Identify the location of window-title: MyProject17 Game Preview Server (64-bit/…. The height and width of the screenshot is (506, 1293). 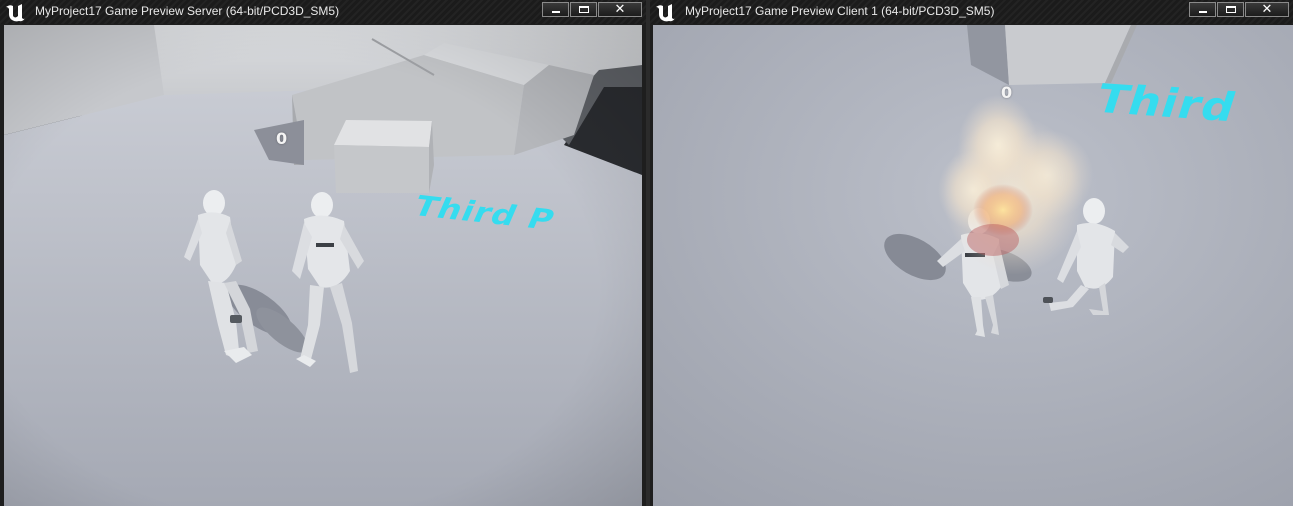
(187, 11).